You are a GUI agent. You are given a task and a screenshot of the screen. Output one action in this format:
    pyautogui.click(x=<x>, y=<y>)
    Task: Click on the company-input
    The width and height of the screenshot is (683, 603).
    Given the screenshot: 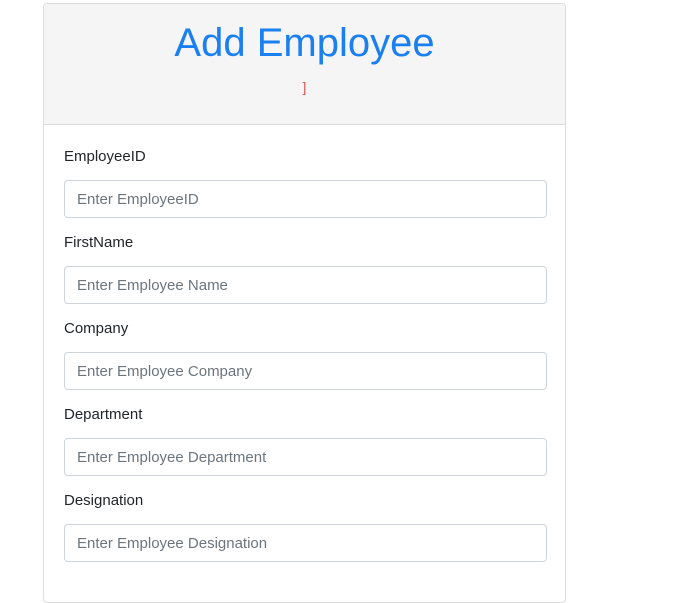 What is the action you would take?
    pyautogui.click(x=305, y=371)
    